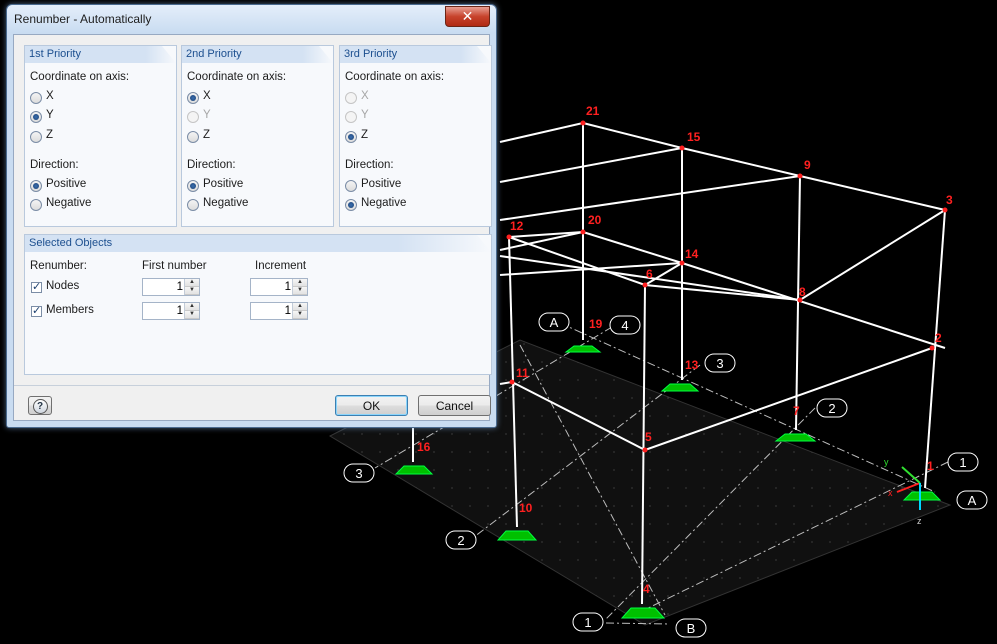 The image size is (997, 644). What do you see at coordinates (68, 203) in the screenshot?
I see `priority-1-label-negative: Negative` at bounding box center [68, 203].